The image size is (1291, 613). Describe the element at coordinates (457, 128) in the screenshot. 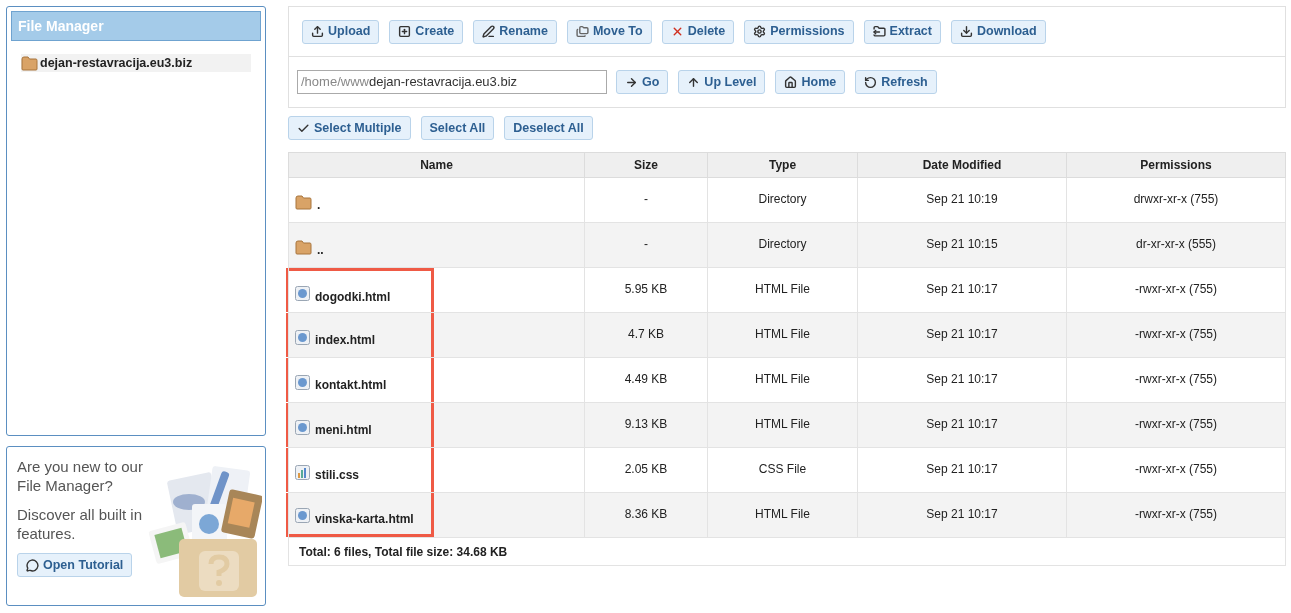

I see `selection-button: Select All` at that location.